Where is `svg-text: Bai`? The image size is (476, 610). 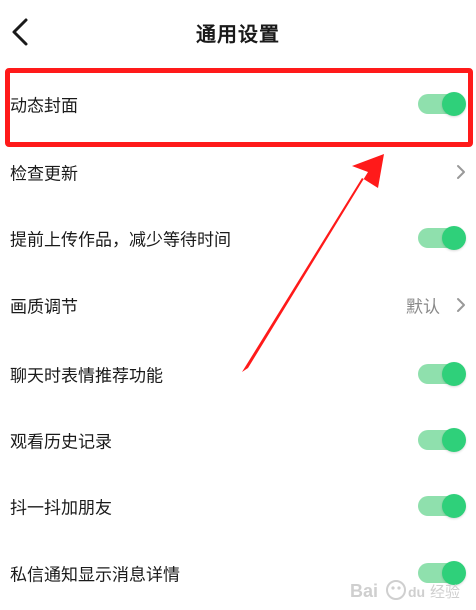
svg-text: Bai is located at coordinates (364, 591).